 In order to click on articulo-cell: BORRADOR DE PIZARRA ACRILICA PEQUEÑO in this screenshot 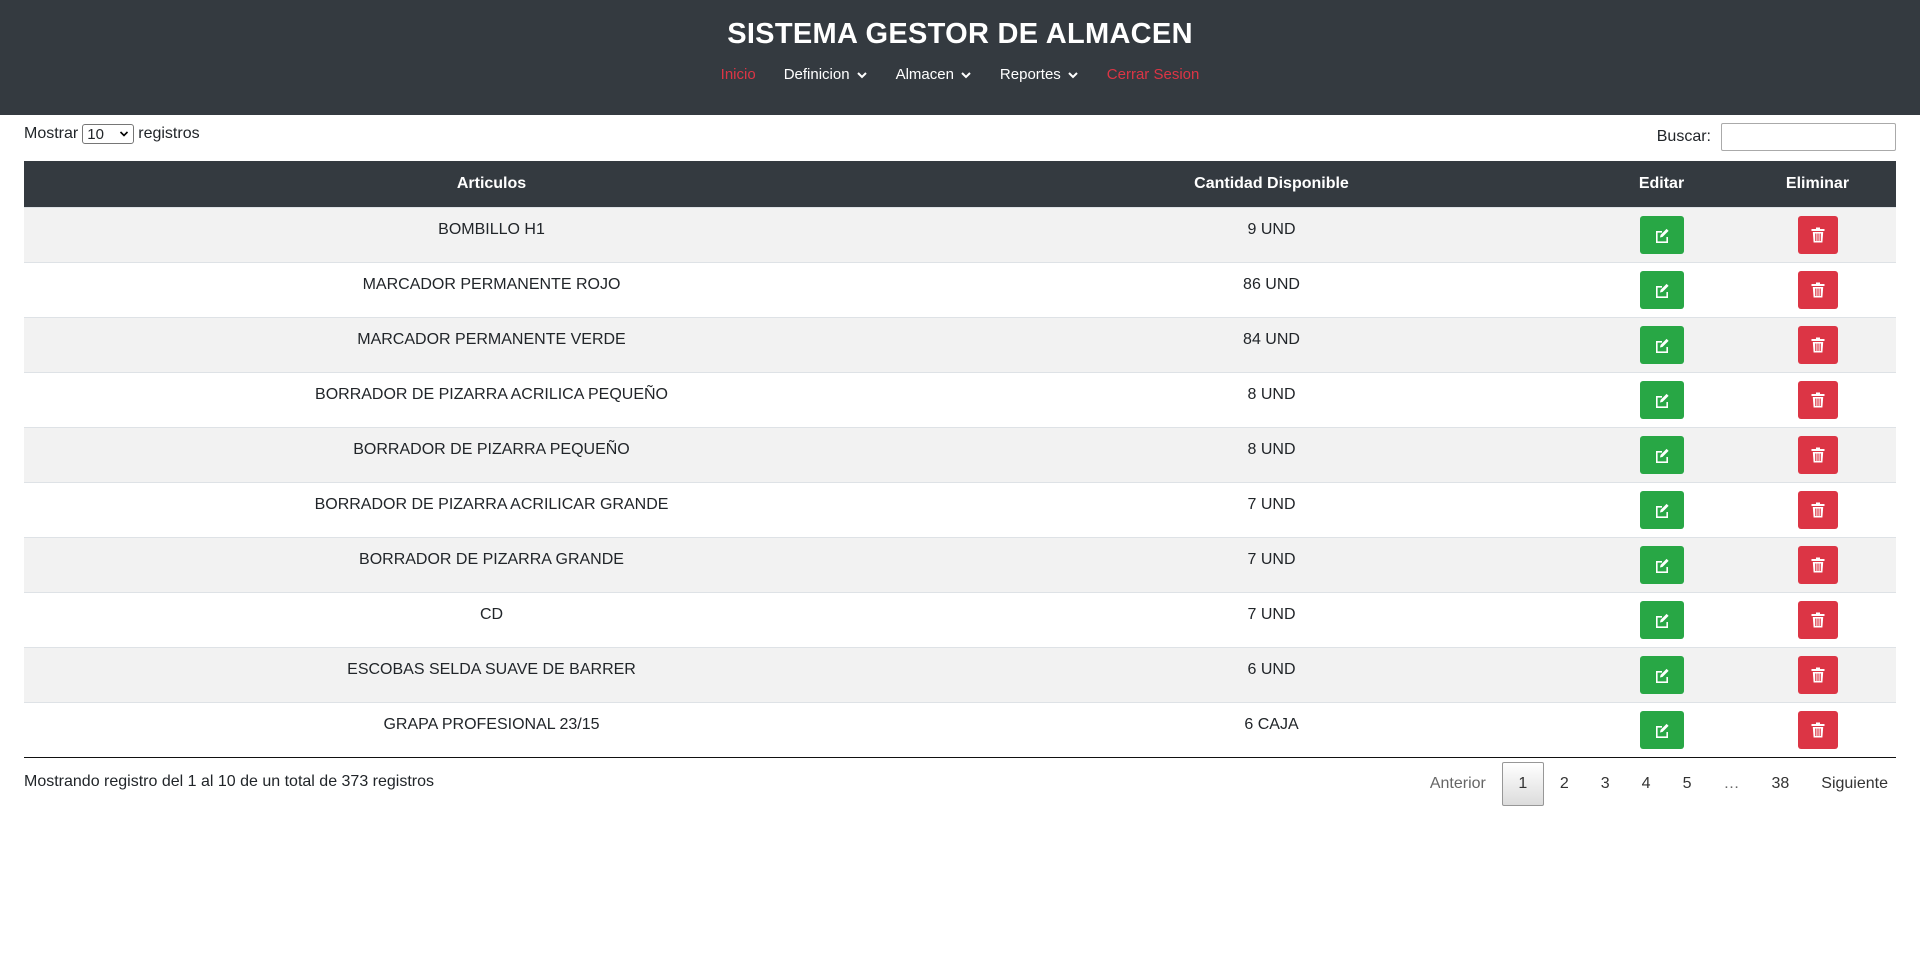, I will do `click(491, 399)`.